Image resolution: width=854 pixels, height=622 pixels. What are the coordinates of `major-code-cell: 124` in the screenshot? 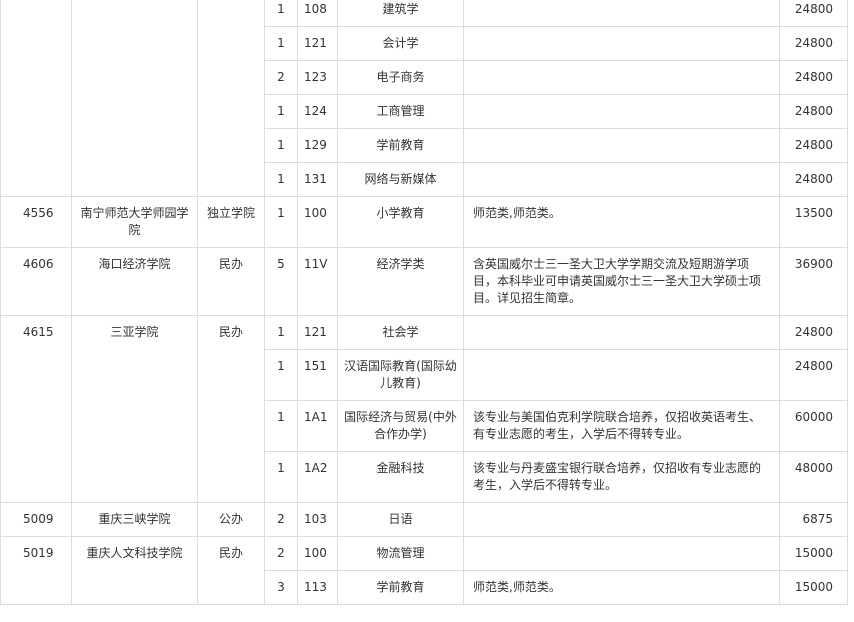 It's located at (317, 111).